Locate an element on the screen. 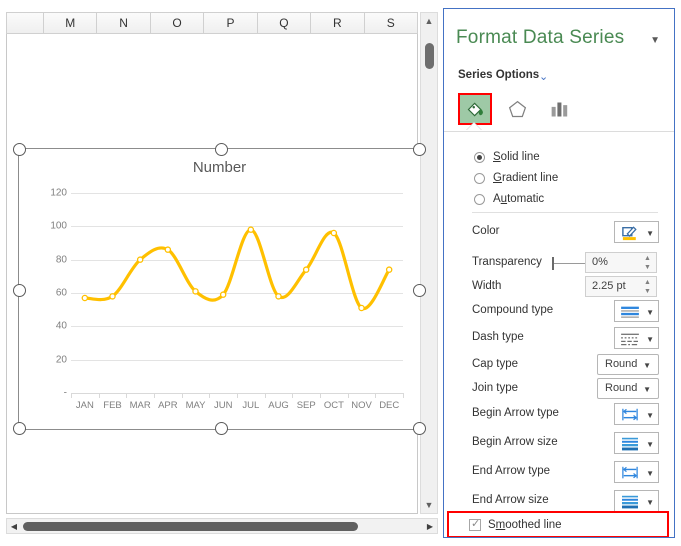 The height and width of the screenshot is (546, 681). x-axis-tick-label: JUL is located at coordinates (251, 405).